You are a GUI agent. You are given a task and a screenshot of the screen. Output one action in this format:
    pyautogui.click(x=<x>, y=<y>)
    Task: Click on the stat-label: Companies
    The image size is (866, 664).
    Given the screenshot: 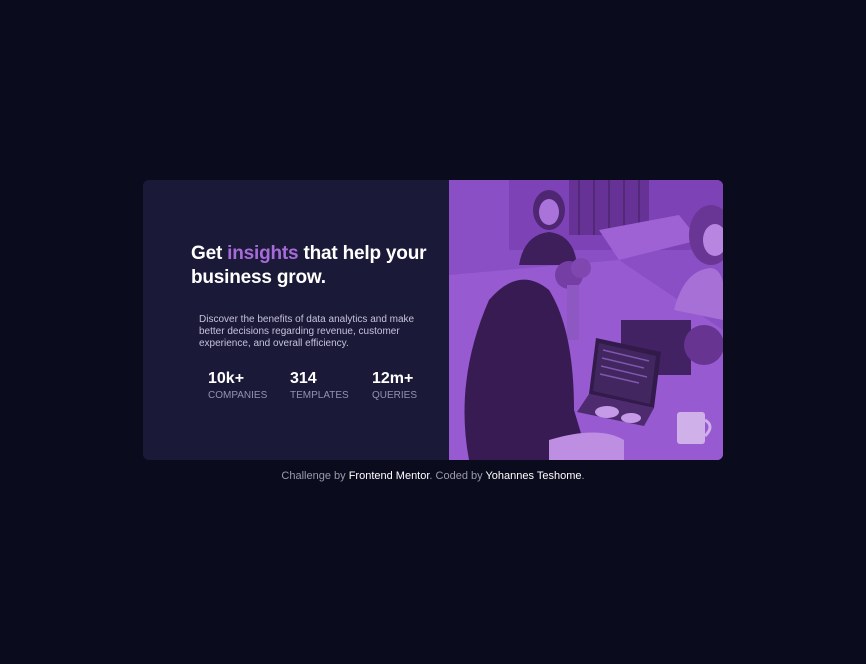 What is the action you would take?
    pyautogui.click(x=238, y=395)
    